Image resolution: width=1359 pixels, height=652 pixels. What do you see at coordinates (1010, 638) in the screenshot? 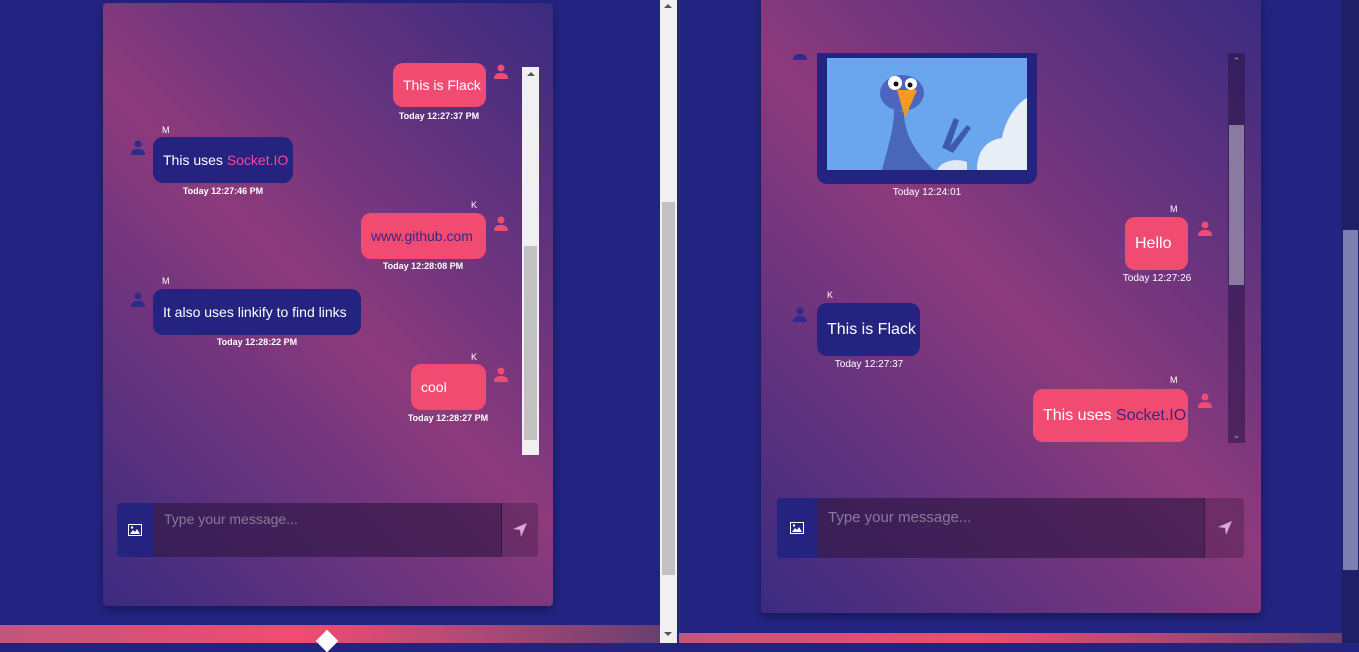
I see `right-footer-bar` at bounding box center [1010, 638].